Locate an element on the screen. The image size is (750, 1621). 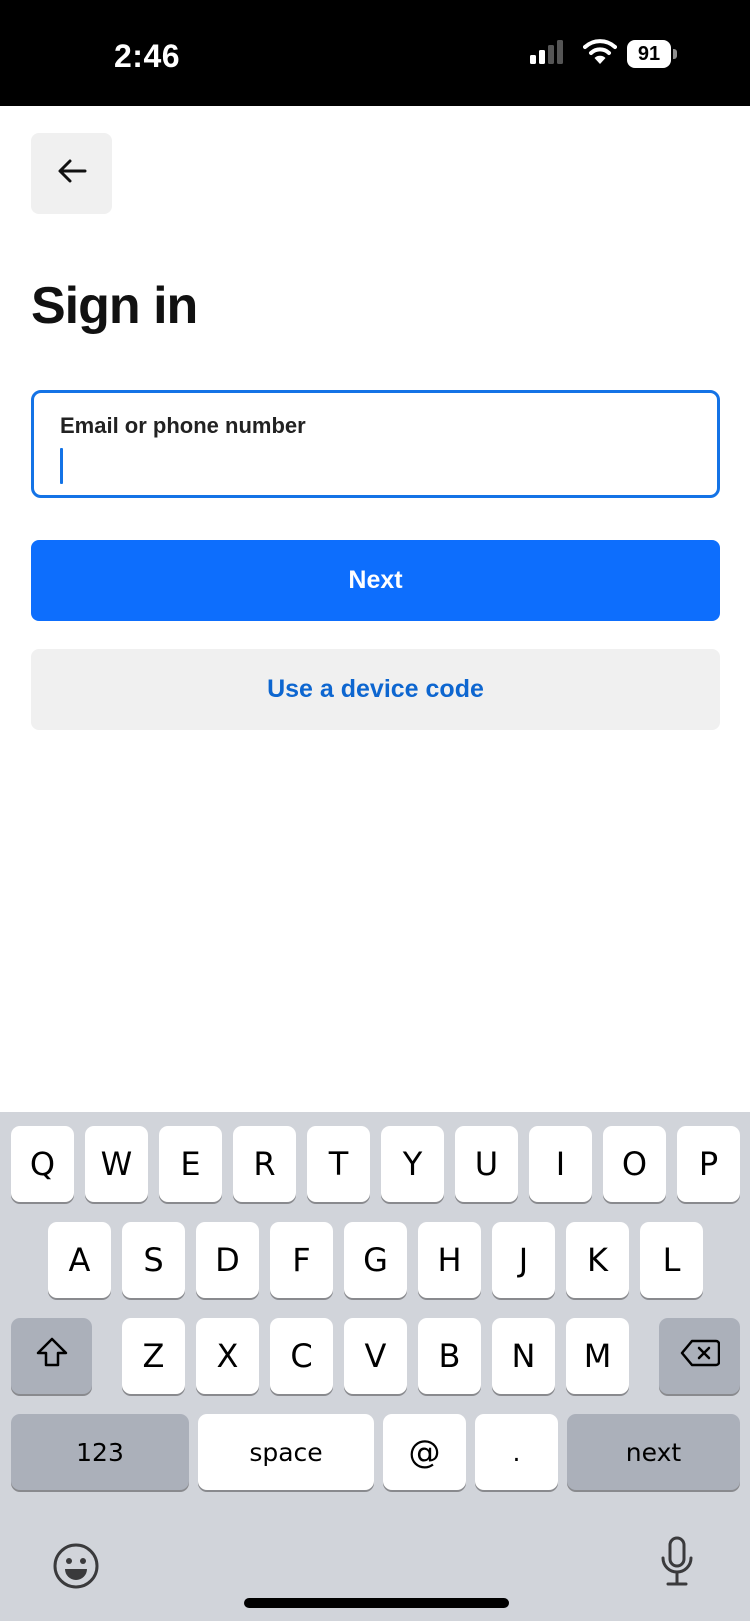
key-k: K is located at coordinates (597, 1260).